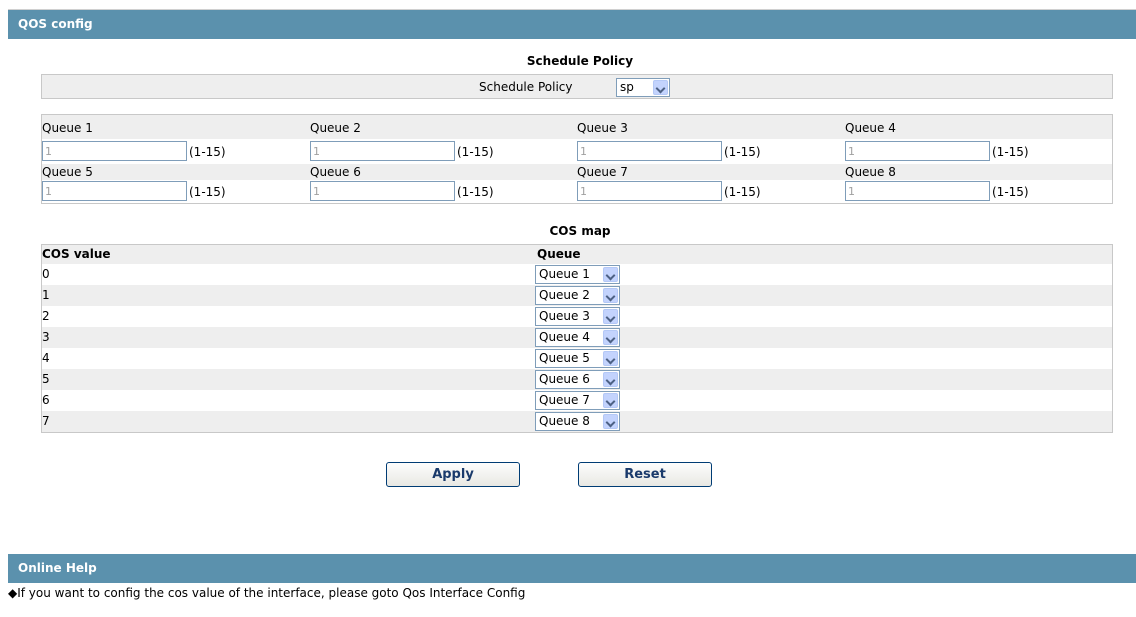 This screenshot has width=1136, height=617. I want to click on schedule-policy-label: Schedule Policy, so click(526, 87).